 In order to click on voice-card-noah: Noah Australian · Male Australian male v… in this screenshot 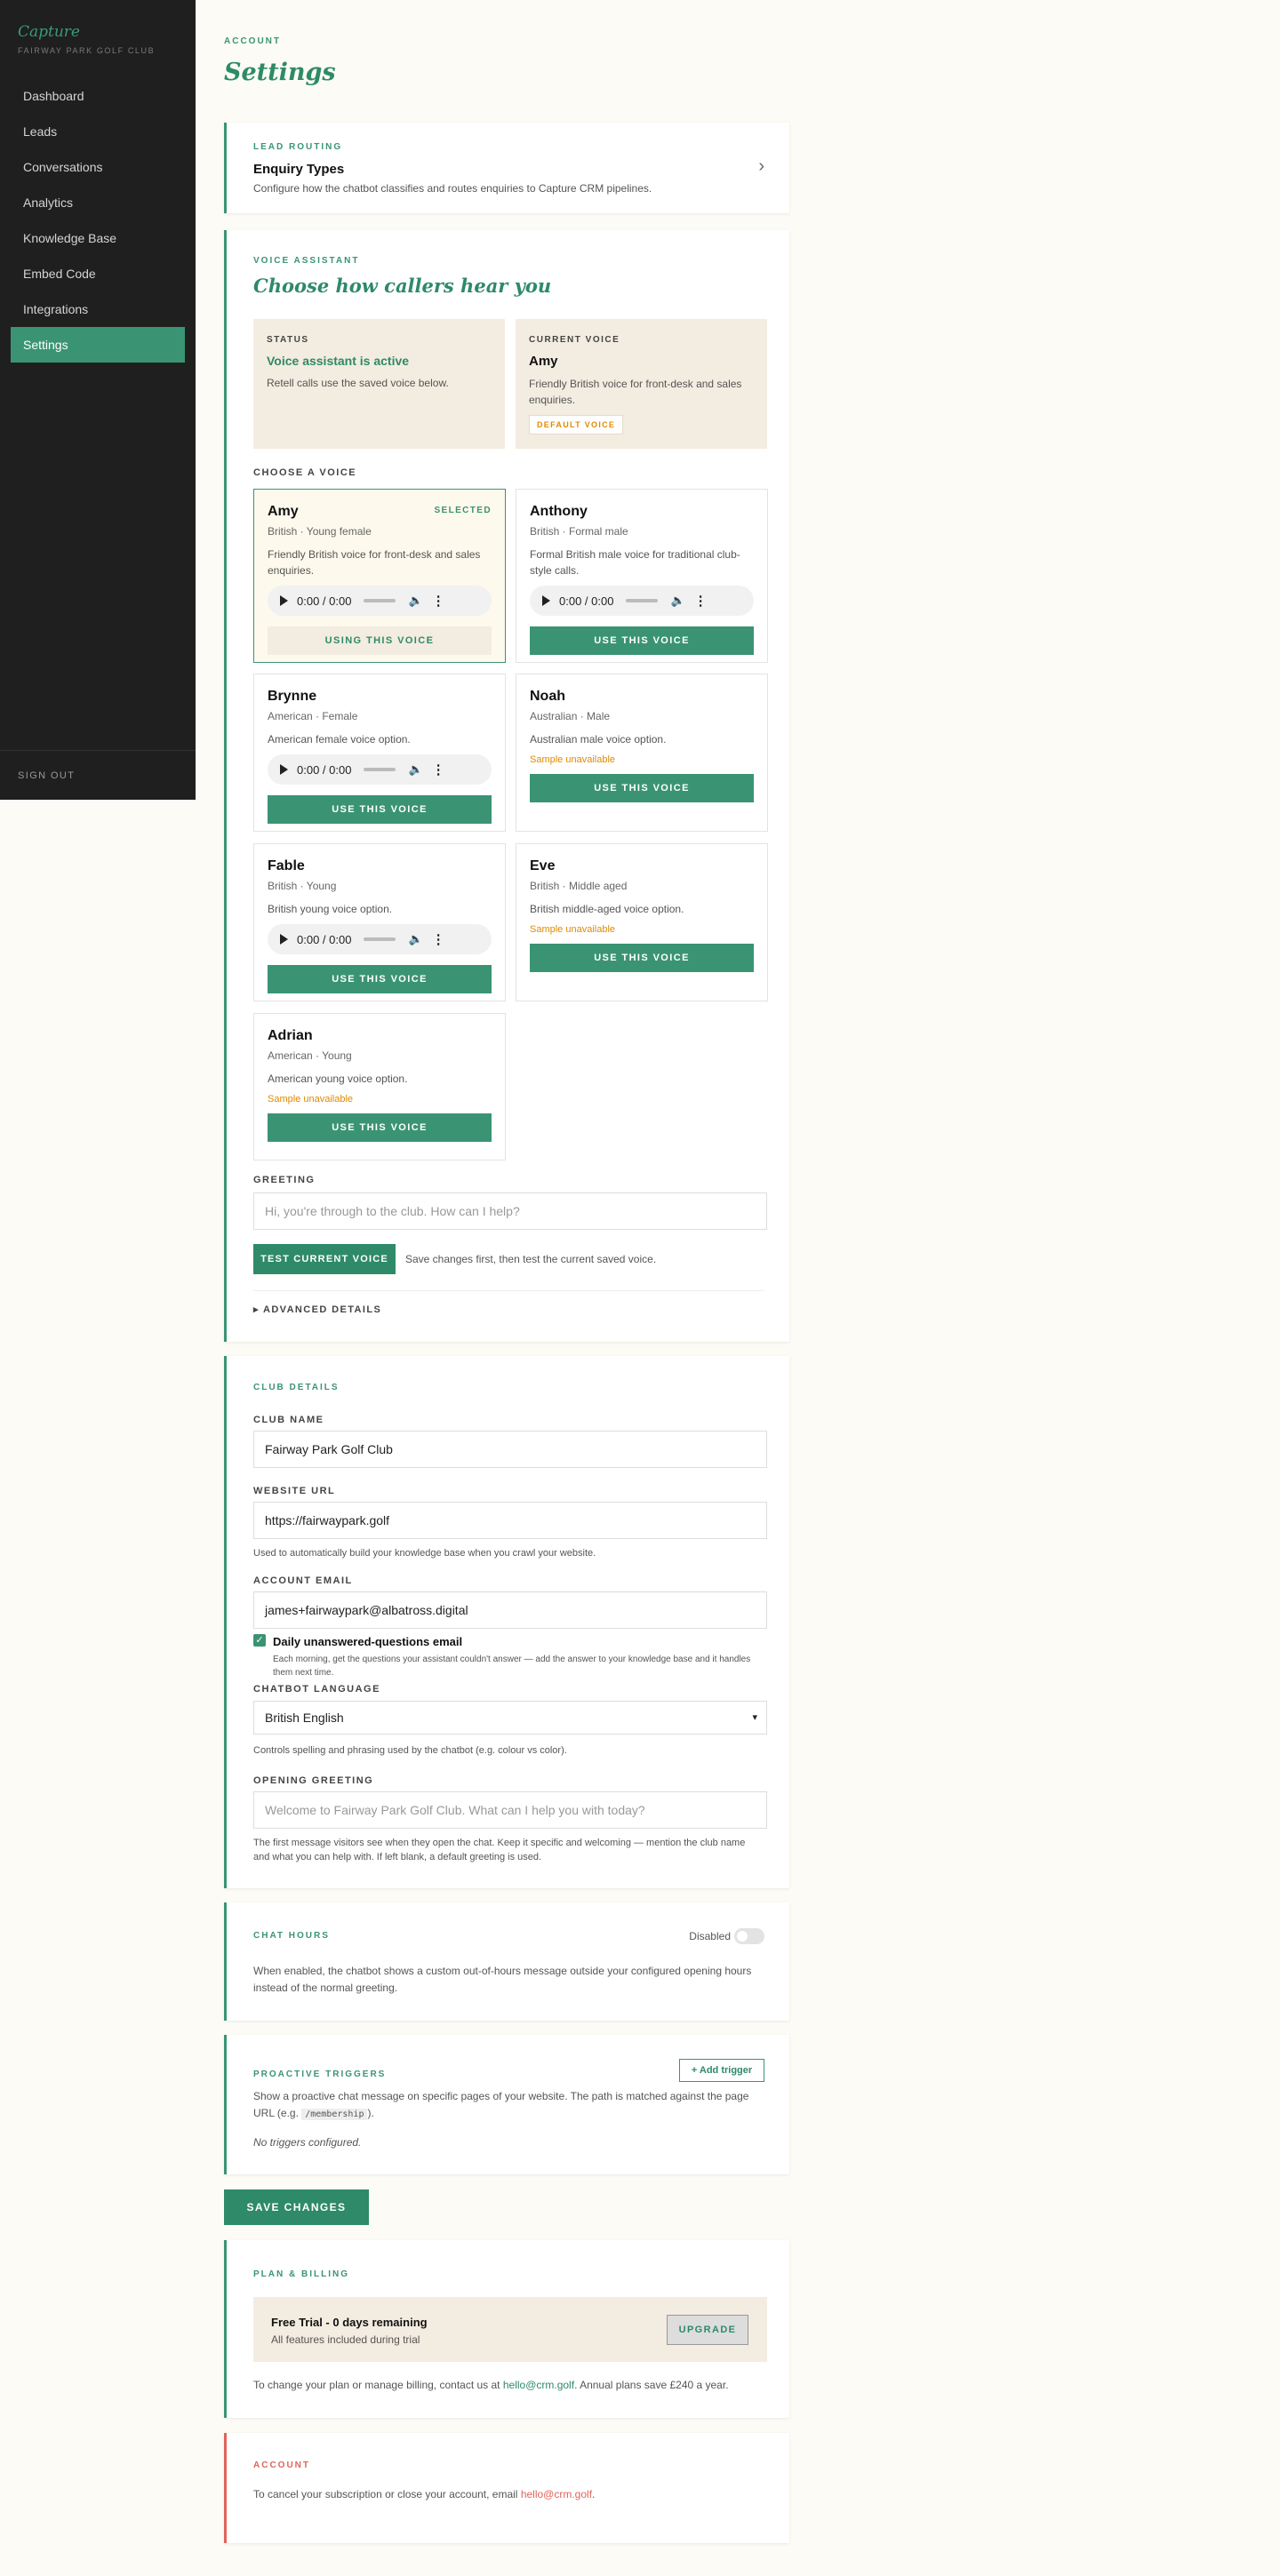, I will do `click(642, 753)`.